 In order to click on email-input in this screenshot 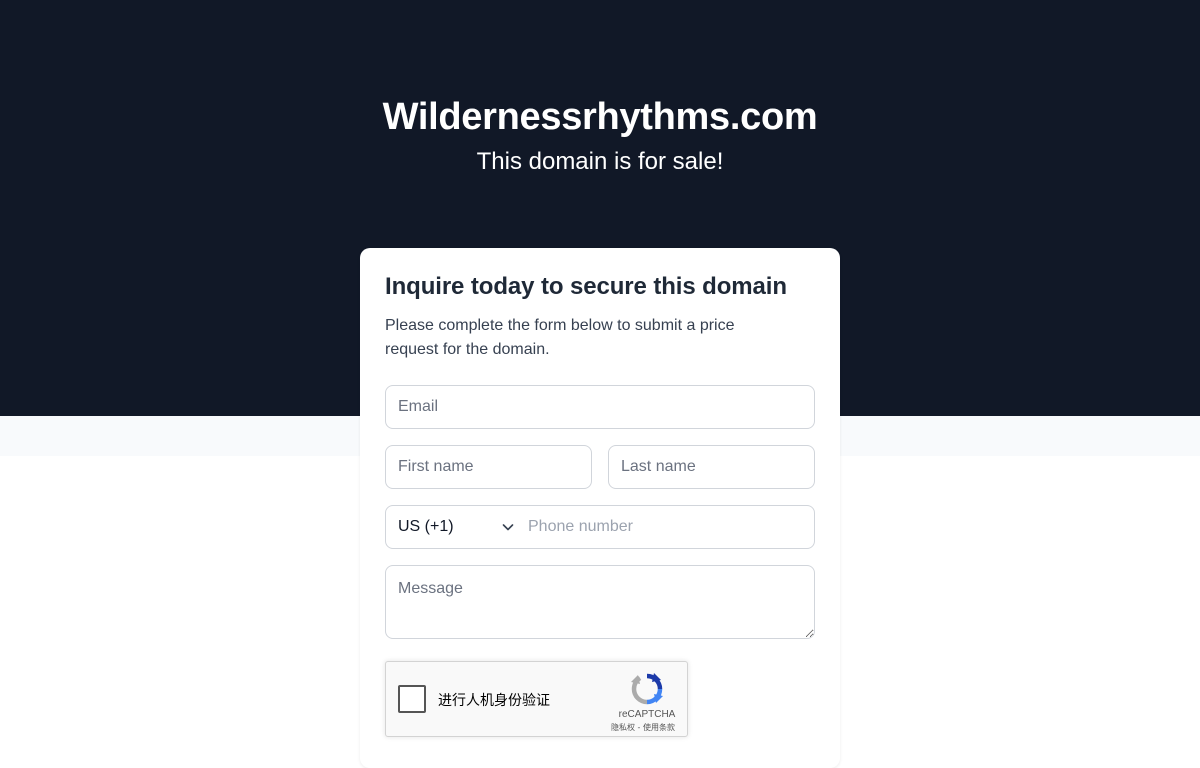, I will do `click(600, 407)`.